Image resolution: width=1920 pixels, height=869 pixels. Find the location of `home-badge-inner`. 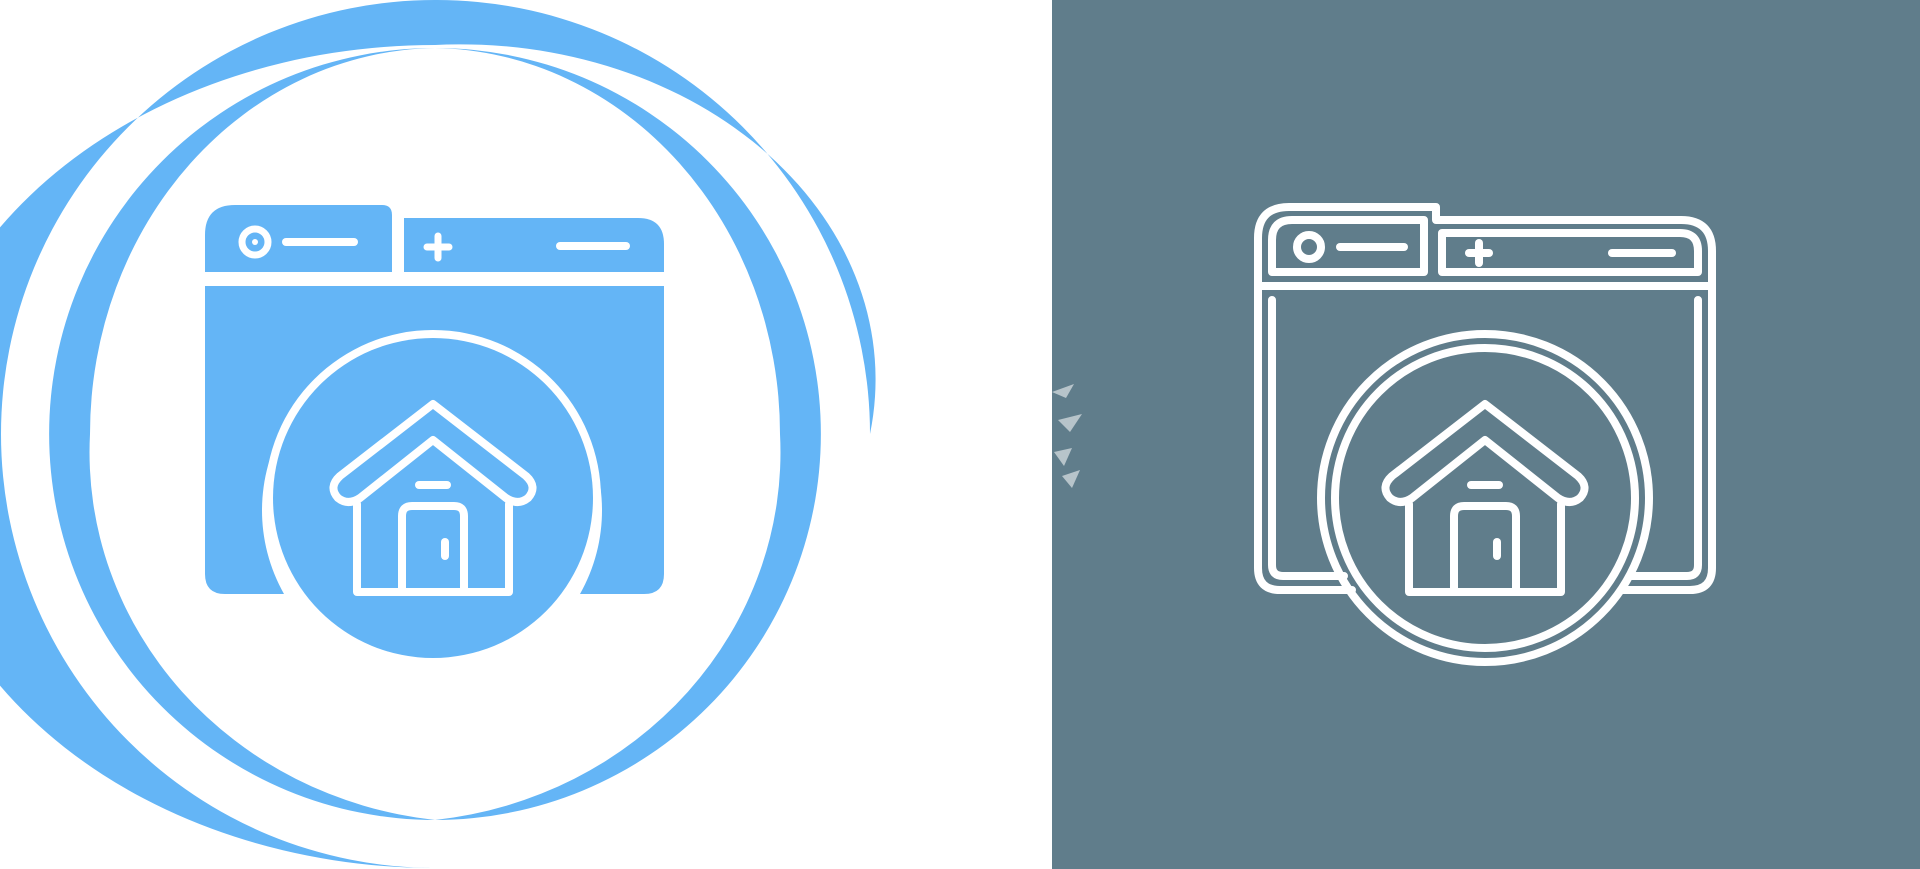

home-badge-inner is located at coordinates (433, 498).